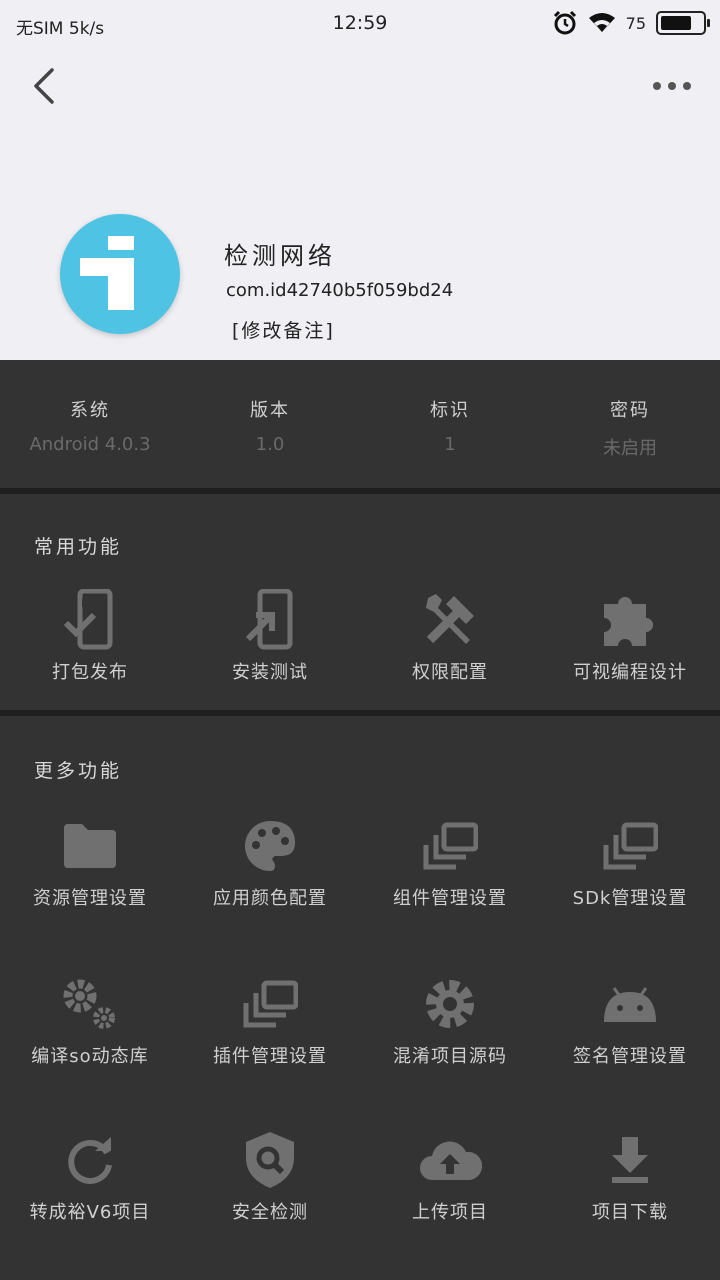 This screenshot has height=1280, width=720. I want to click on tile-label: 组件管理设置, so click(450, 898).